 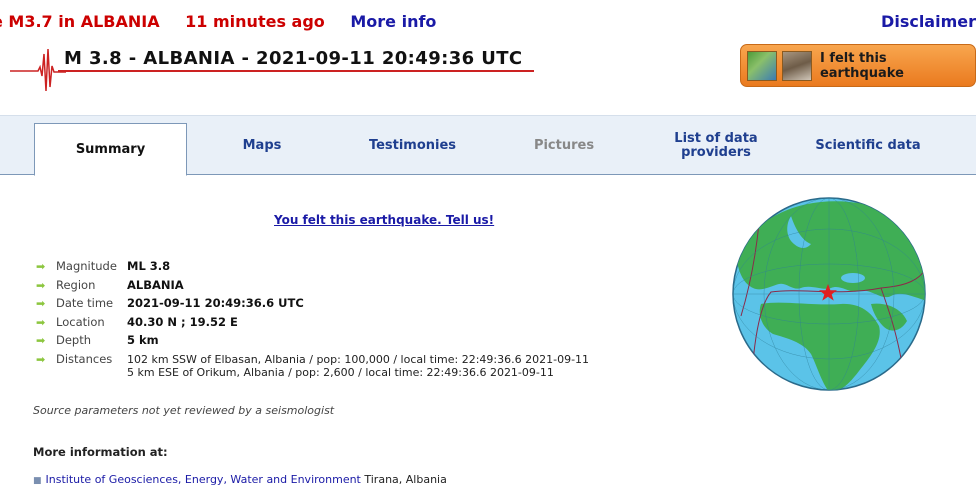 I want to click on detail-row-magnitude: ➡ Magnitude ML 3.8, so click(x=312, y=268).